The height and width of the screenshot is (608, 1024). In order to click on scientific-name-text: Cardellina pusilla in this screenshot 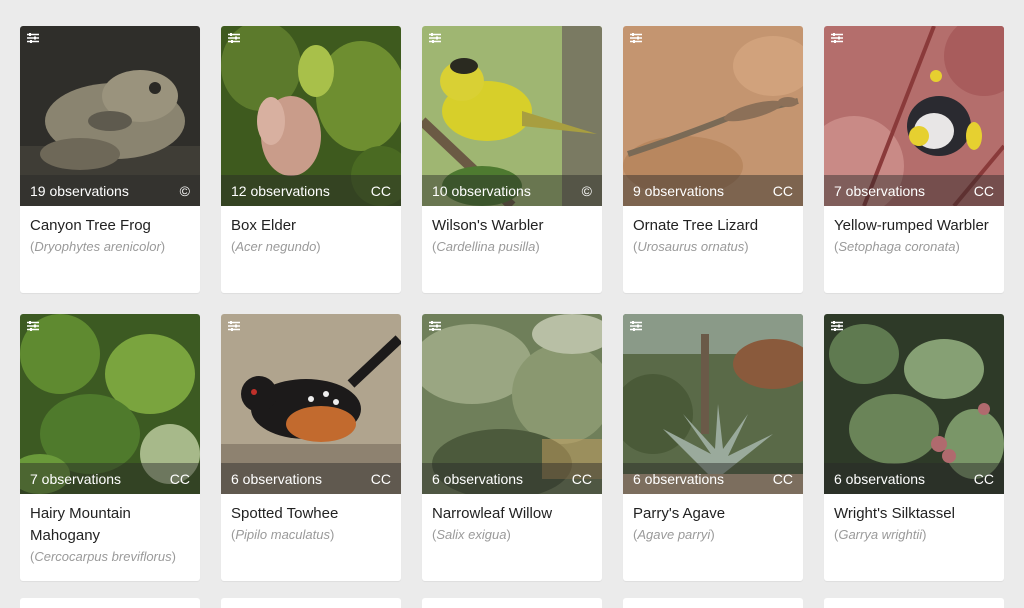, I will do `click(486, 246)`.